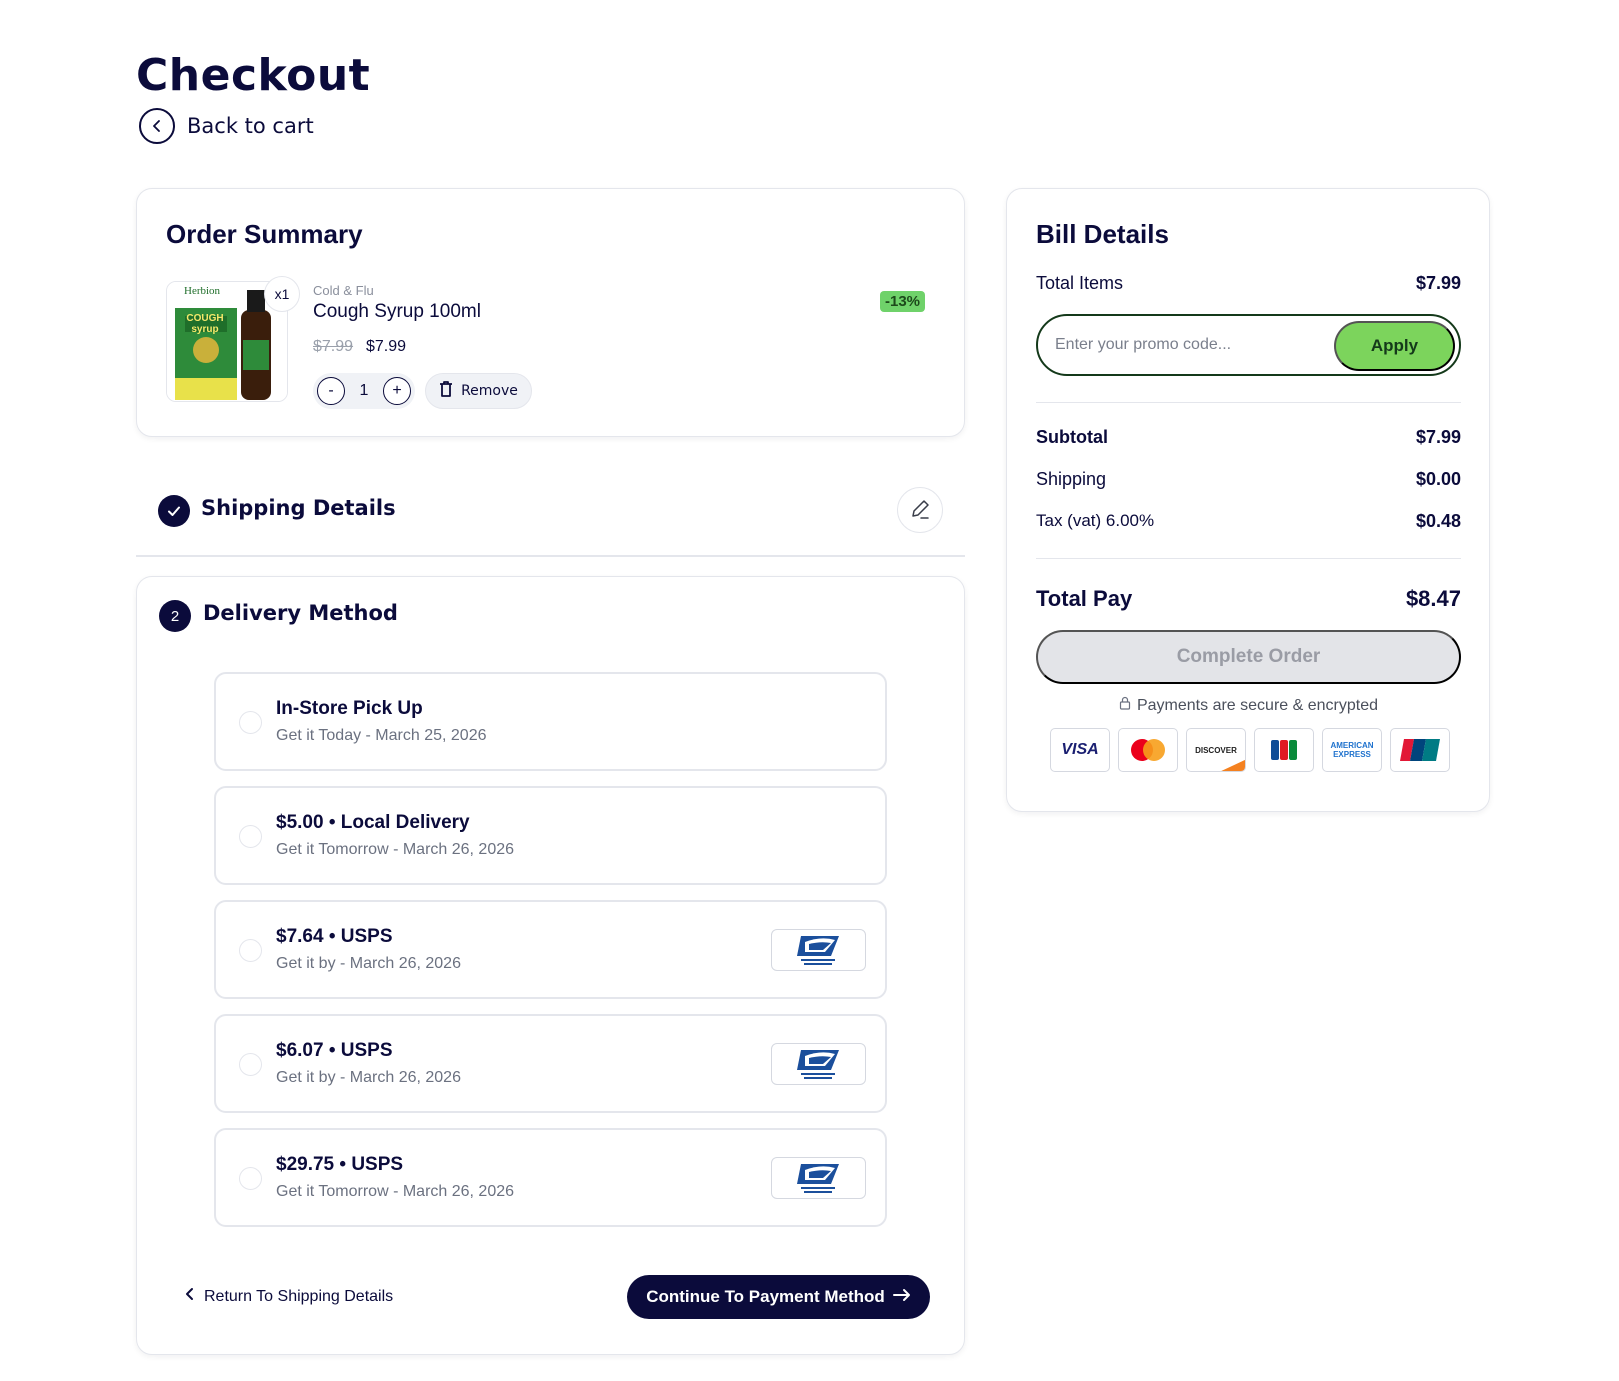 This screenshot has width=1619, height=1381. I want to click on return-to-shipping-link: Return To Shipping Details, so click(289, 1296).